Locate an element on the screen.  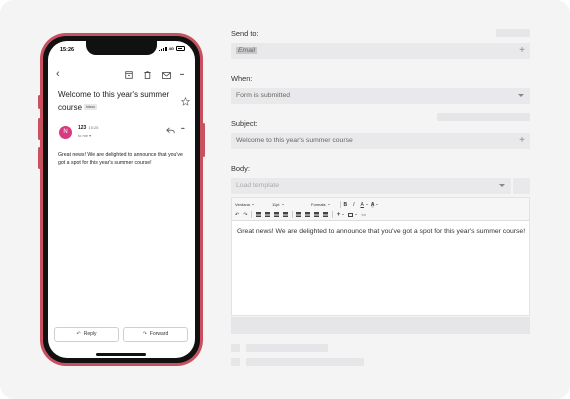
numbered-list-icon is located at coordinates (308, 214).